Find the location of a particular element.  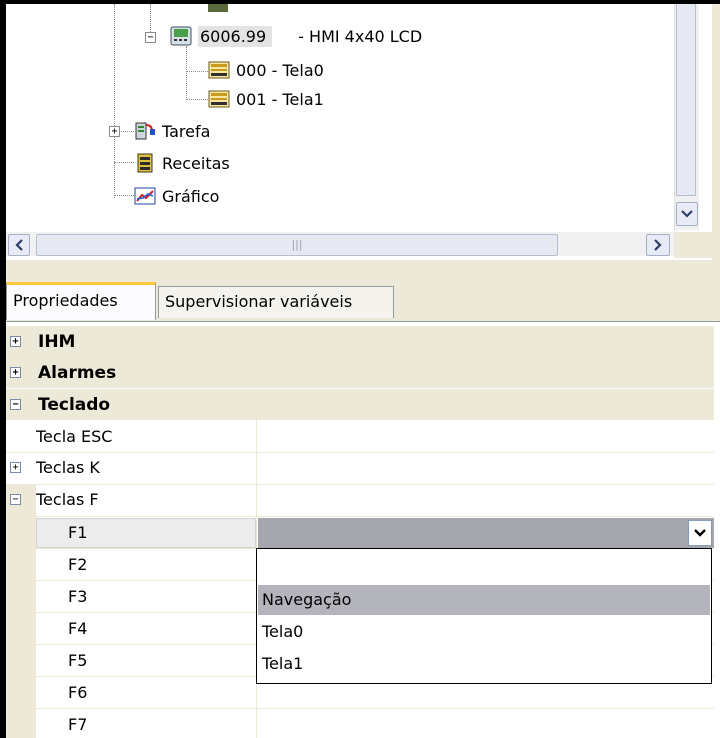

window-frame-left is located at coordinates (3, 369).